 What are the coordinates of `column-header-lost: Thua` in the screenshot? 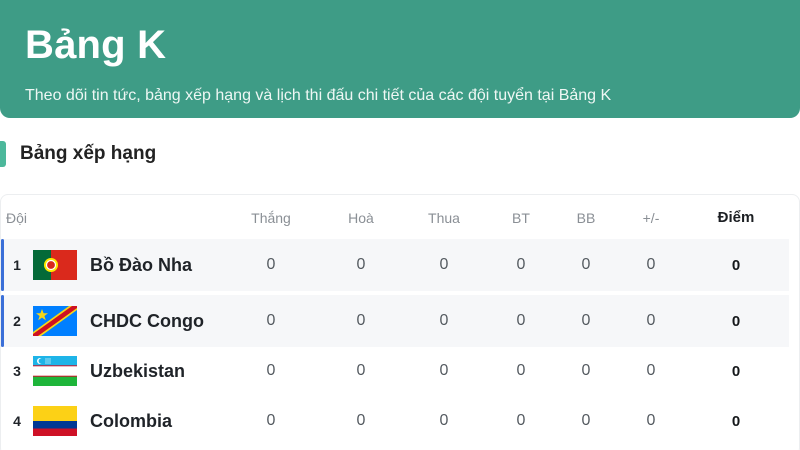 It's located at (444, 218).